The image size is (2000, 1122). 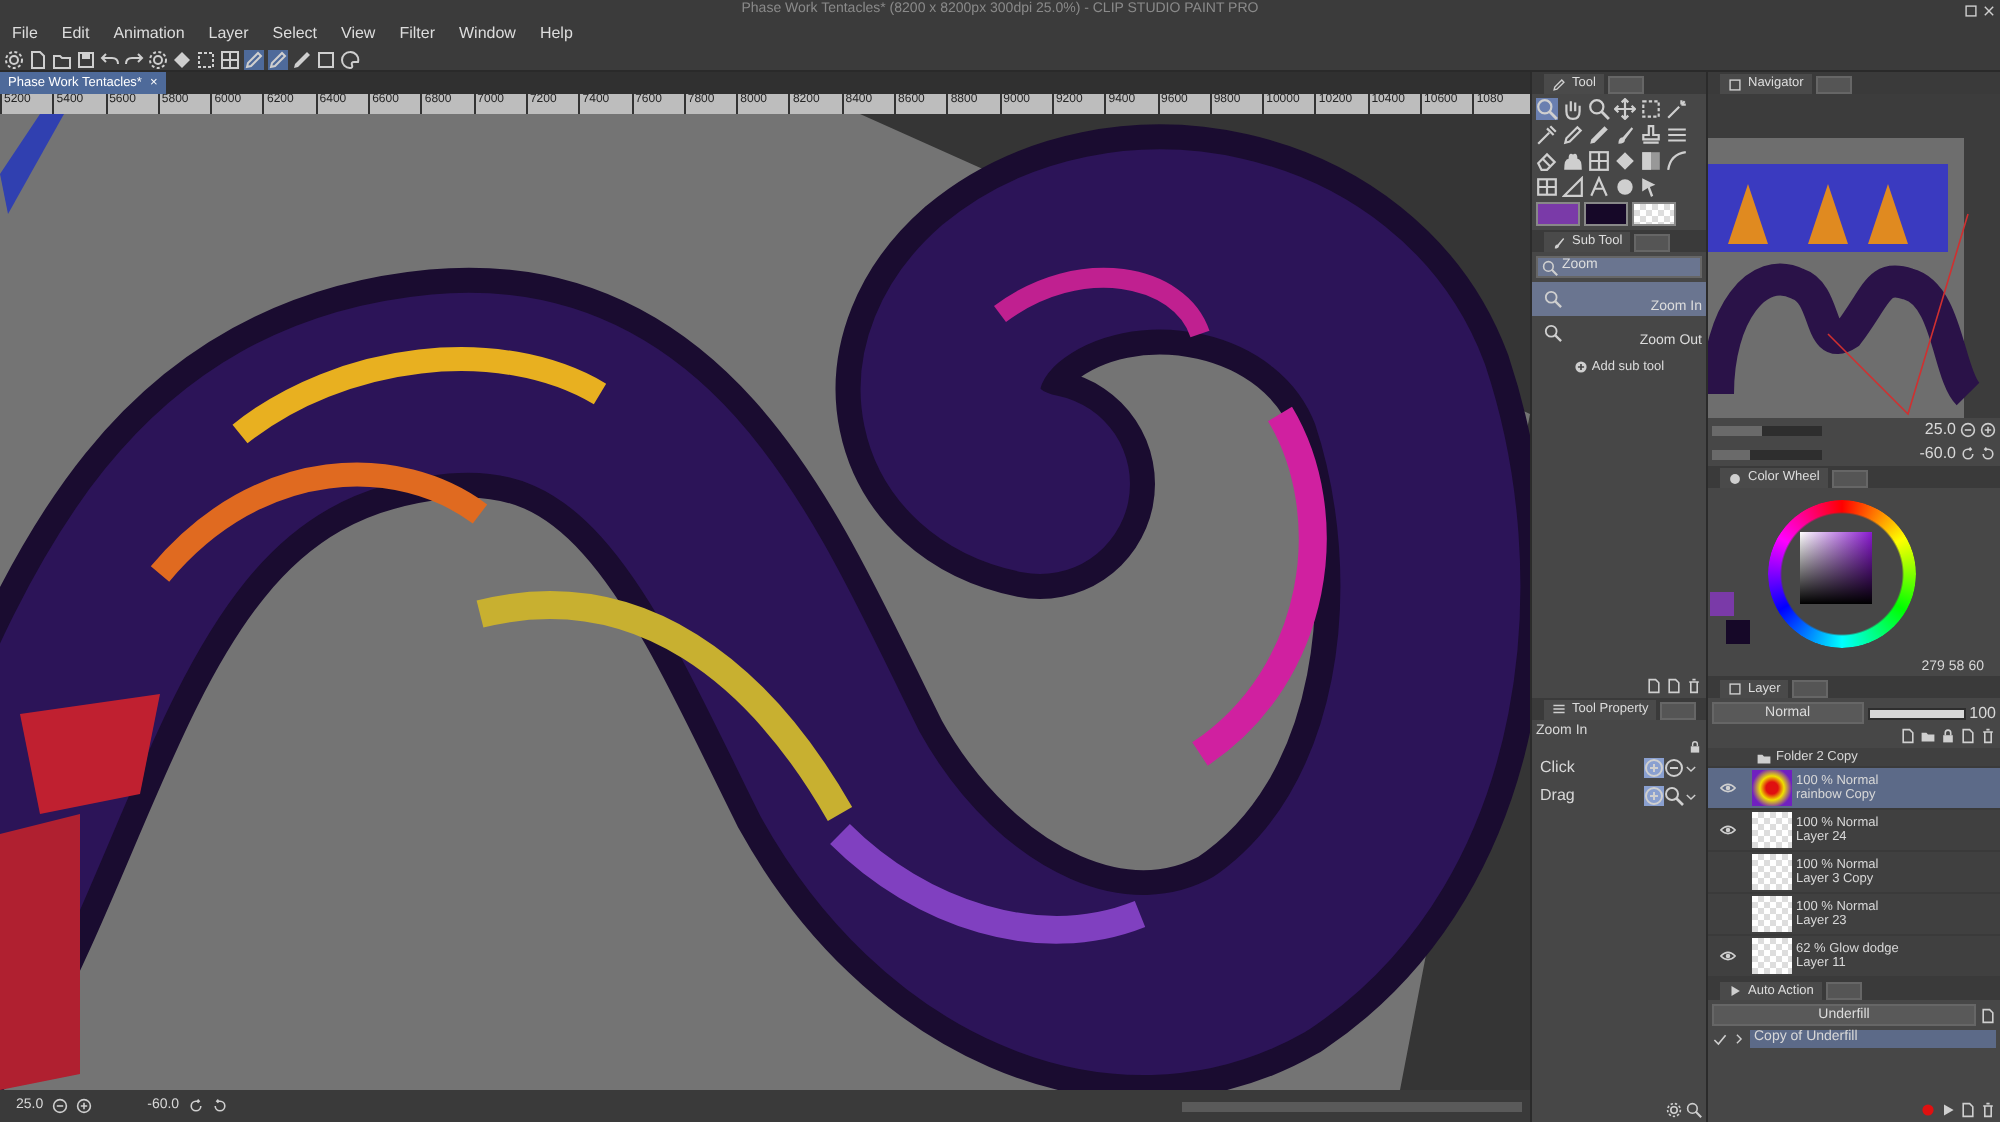 What do you see at coordinates (1654, 214) in the screenshot?
I see `transparent-color-swatch` at bounding box center [1654, 214].